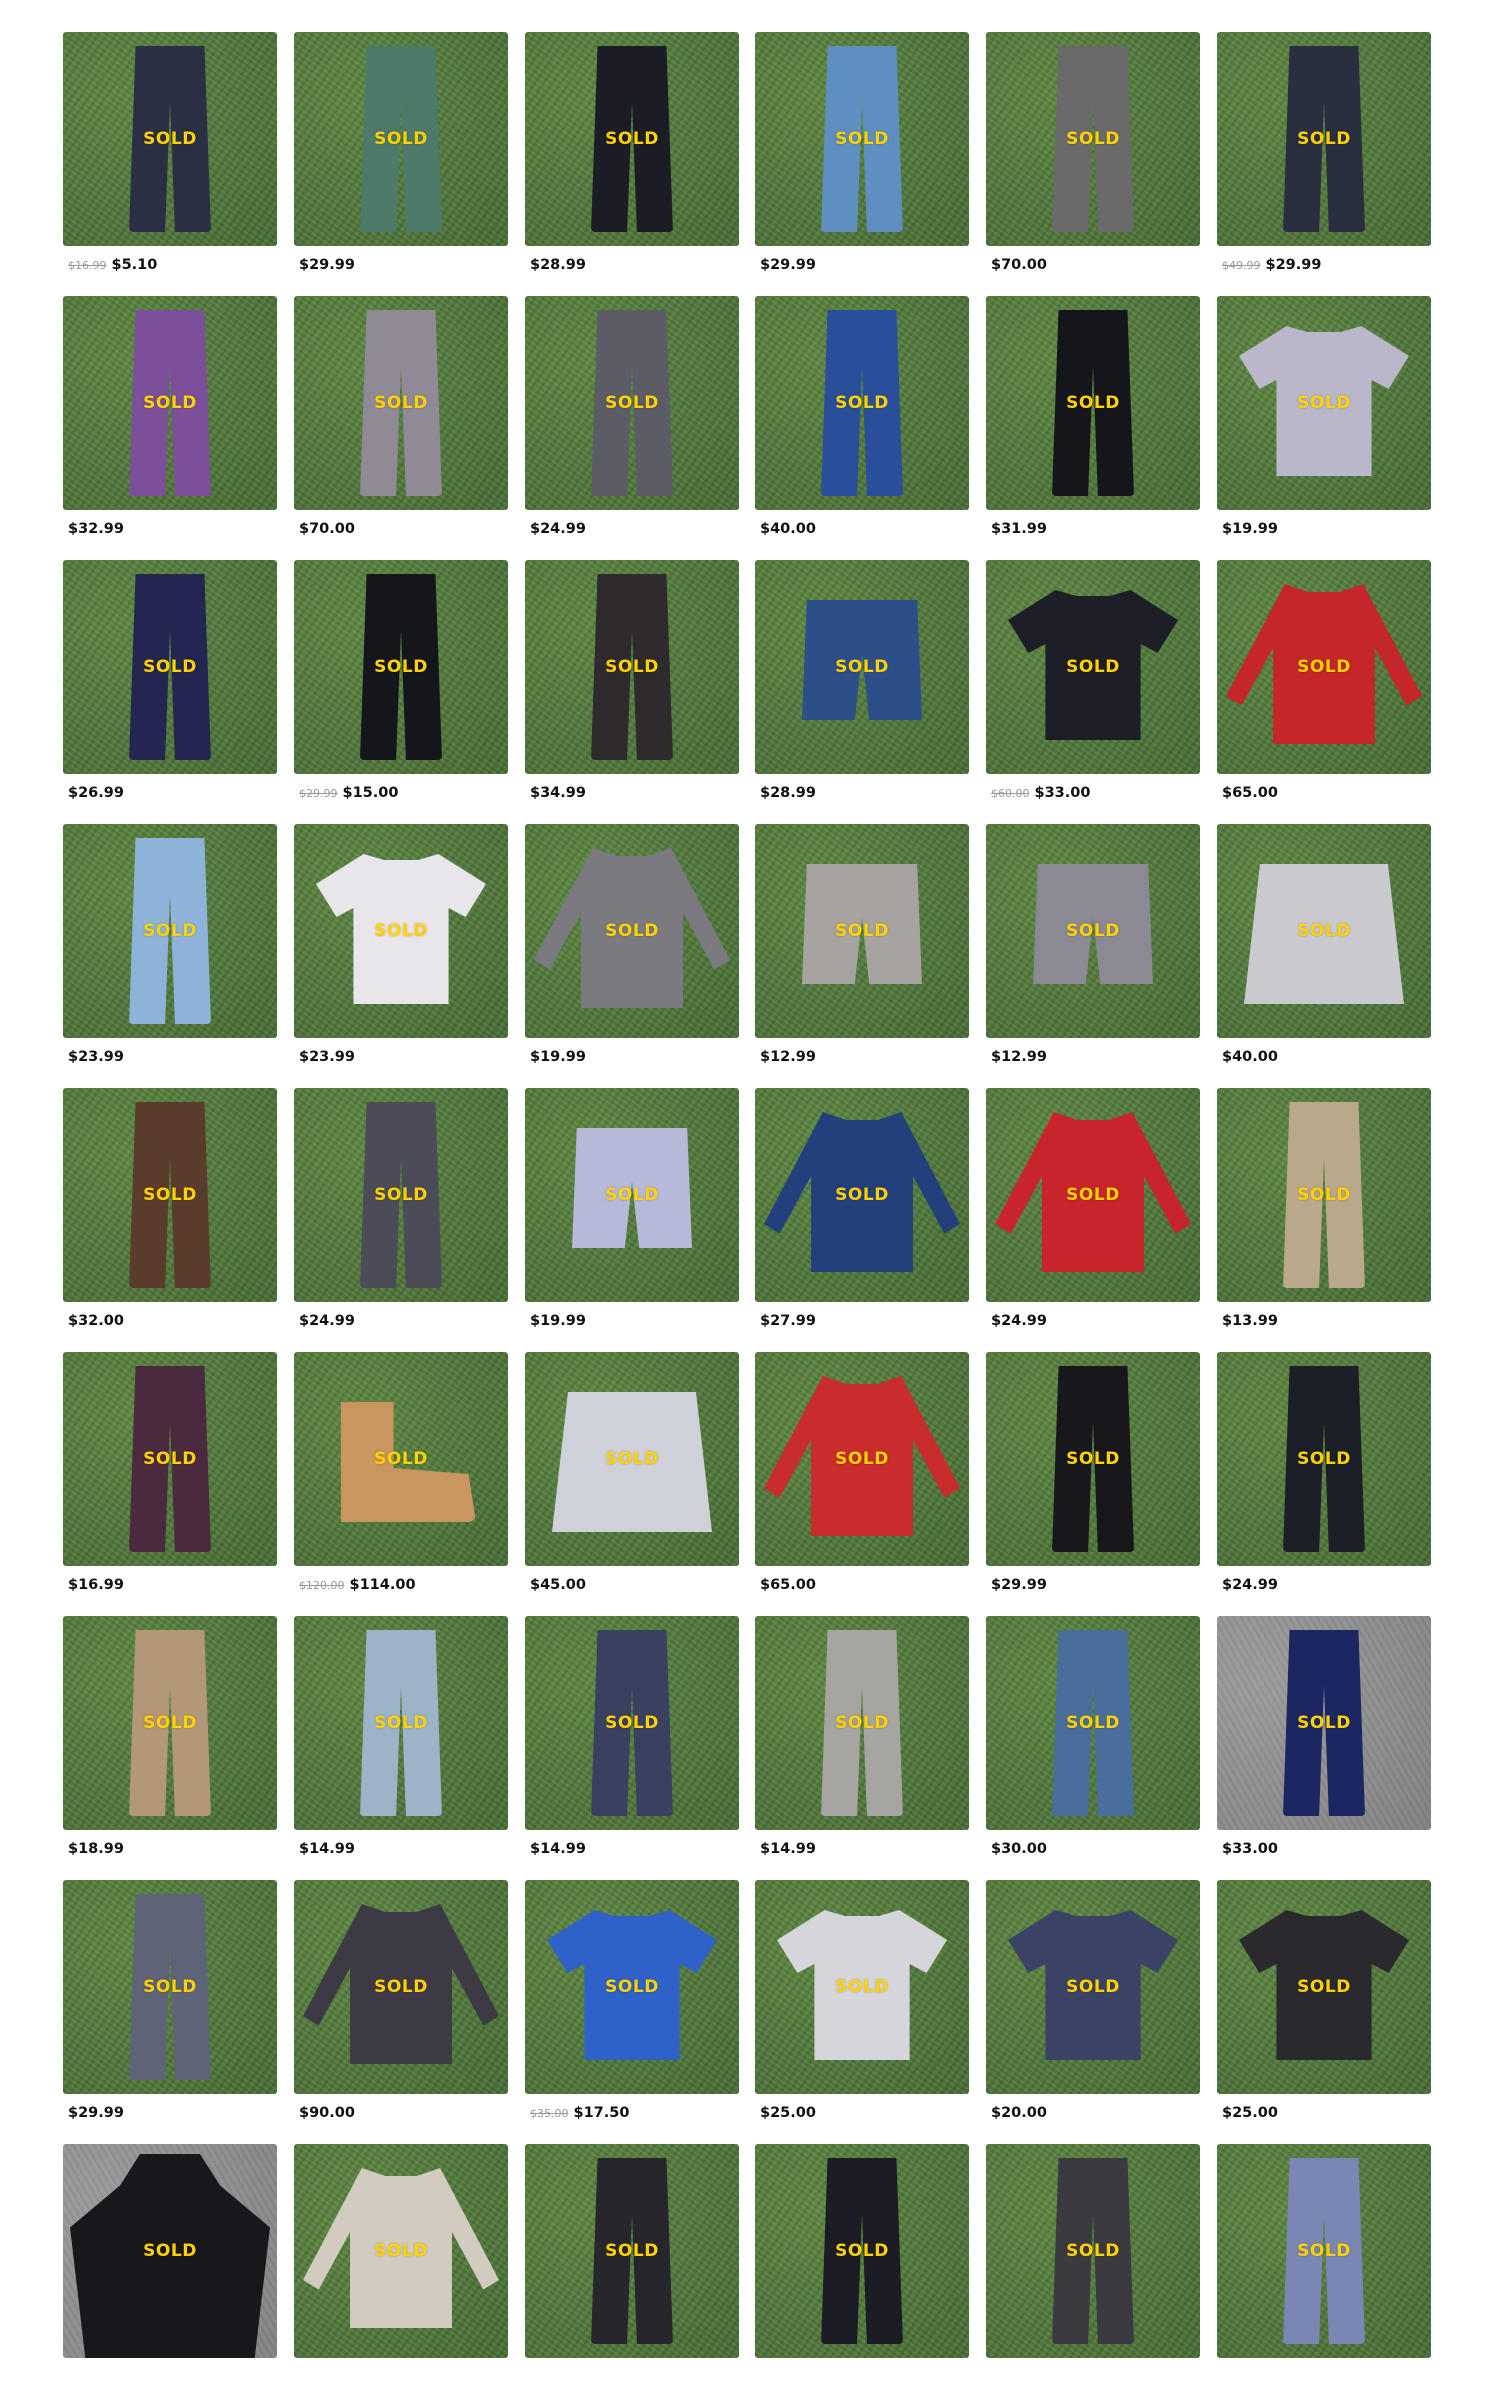  I want to click on product-card: SOLD $20.00, so click(1093, 2001).